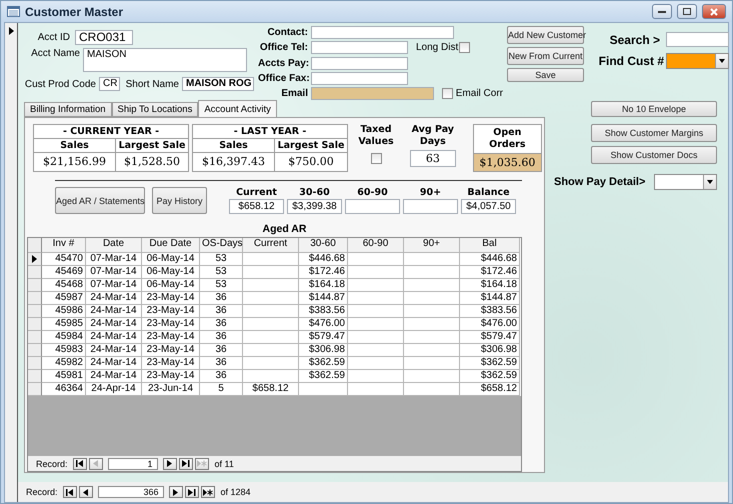  What do you see at coordinates (376, 136) in the screenshot?
I see `column-header: Taxed Values` at bounding box center [376, 136].